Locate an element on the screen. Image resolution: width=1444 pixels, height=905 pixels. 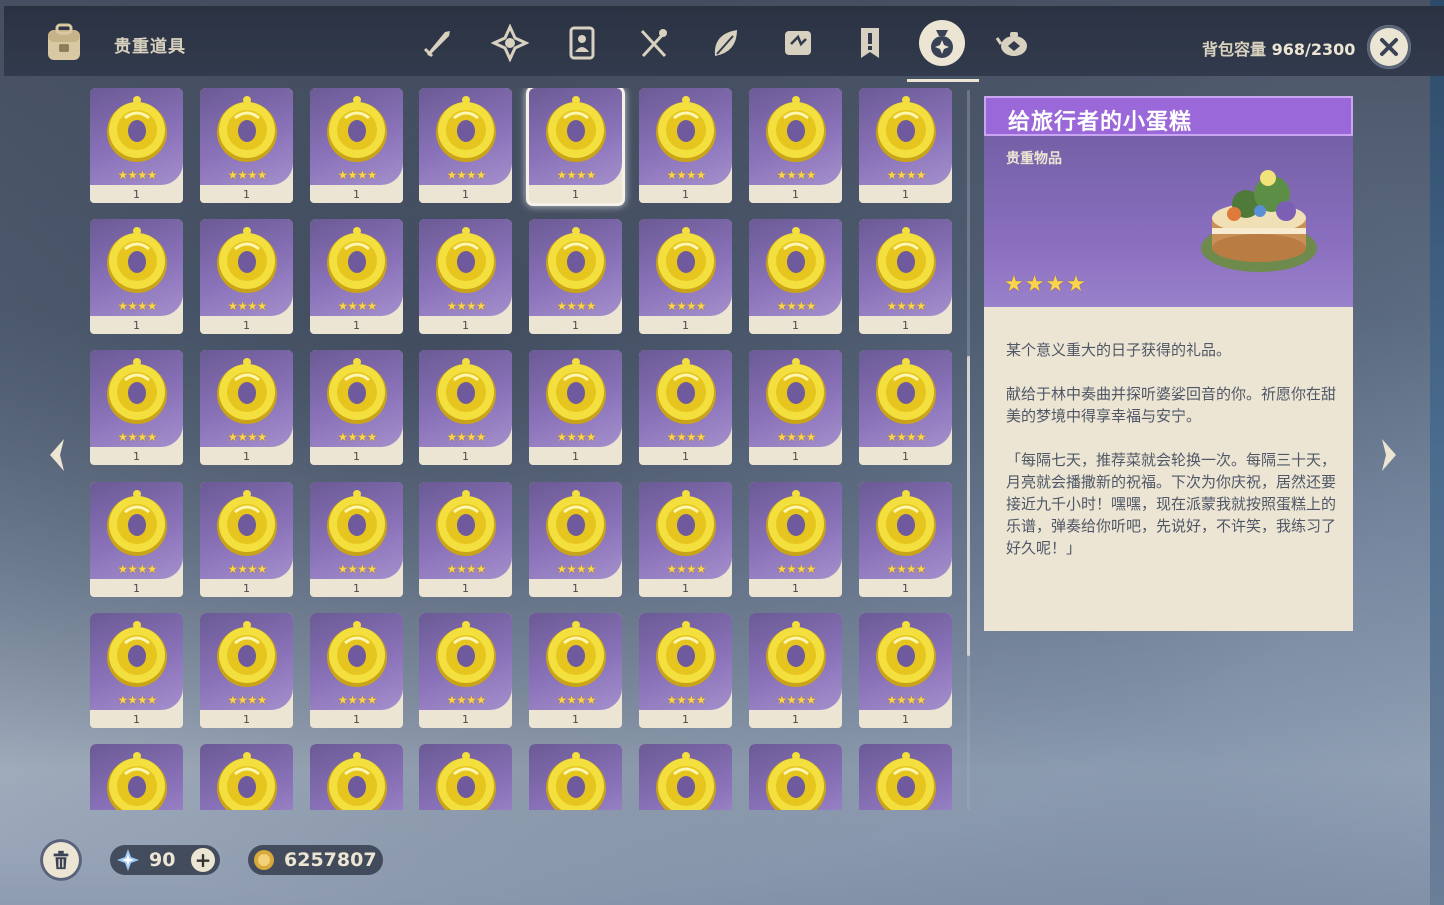
scrollbar-thumb is located at coordinates (968, 506).